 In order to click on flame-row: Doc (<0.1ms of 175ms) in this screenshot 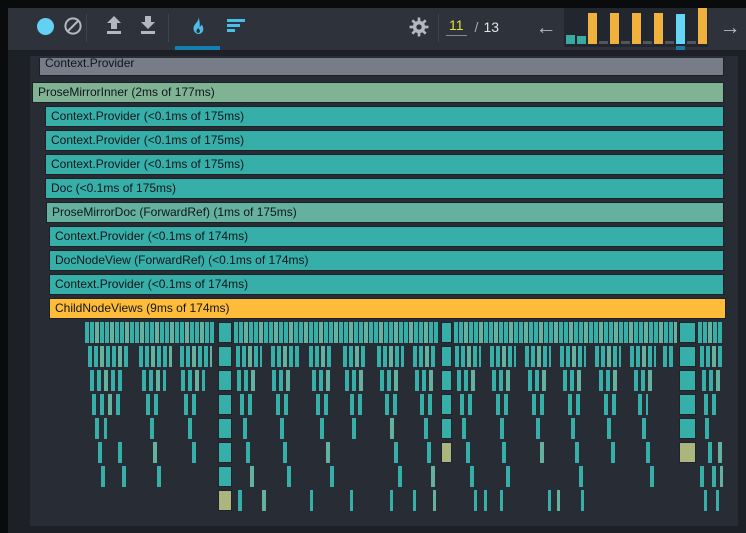, I will do `click(384, 188)`.